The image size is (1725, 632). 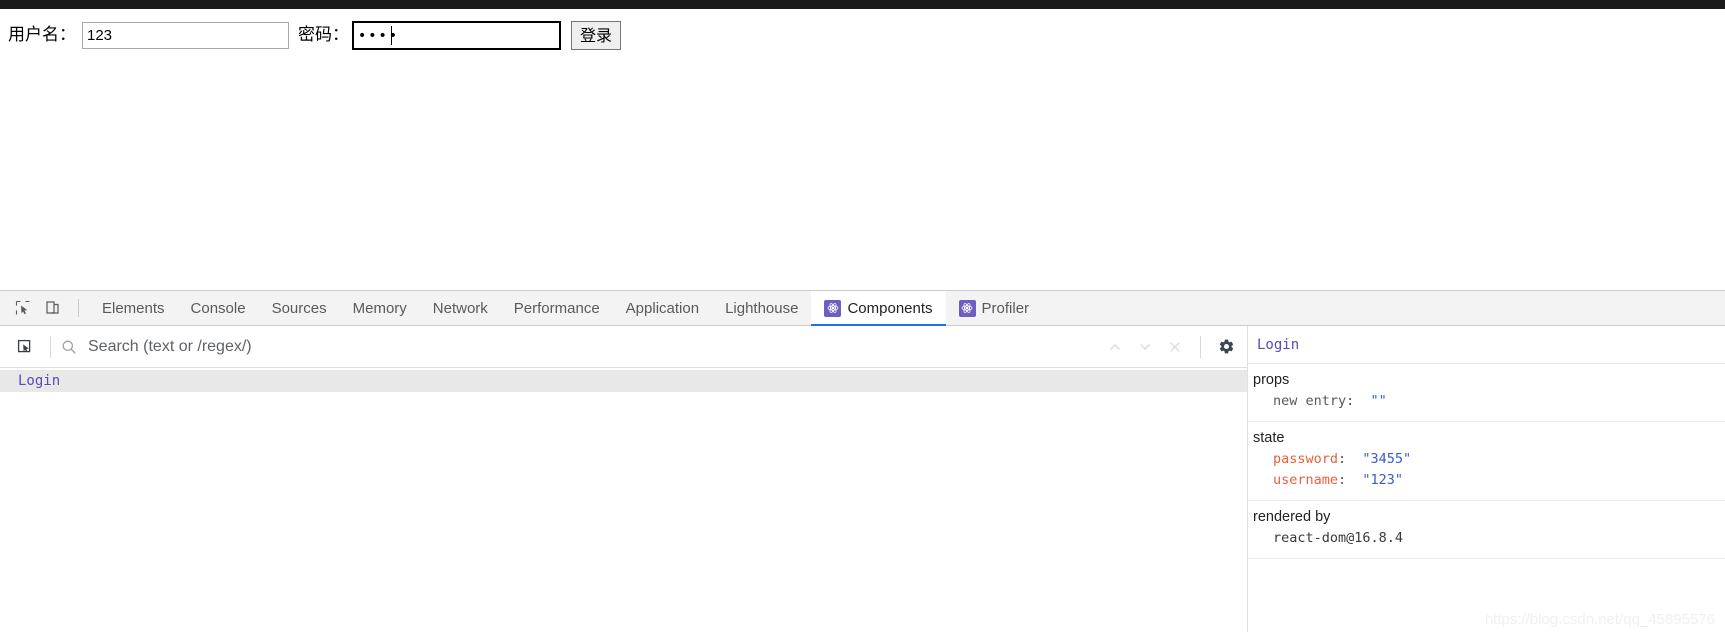 I want to click on chevron-up-icon, so click(x=1115, y=346).